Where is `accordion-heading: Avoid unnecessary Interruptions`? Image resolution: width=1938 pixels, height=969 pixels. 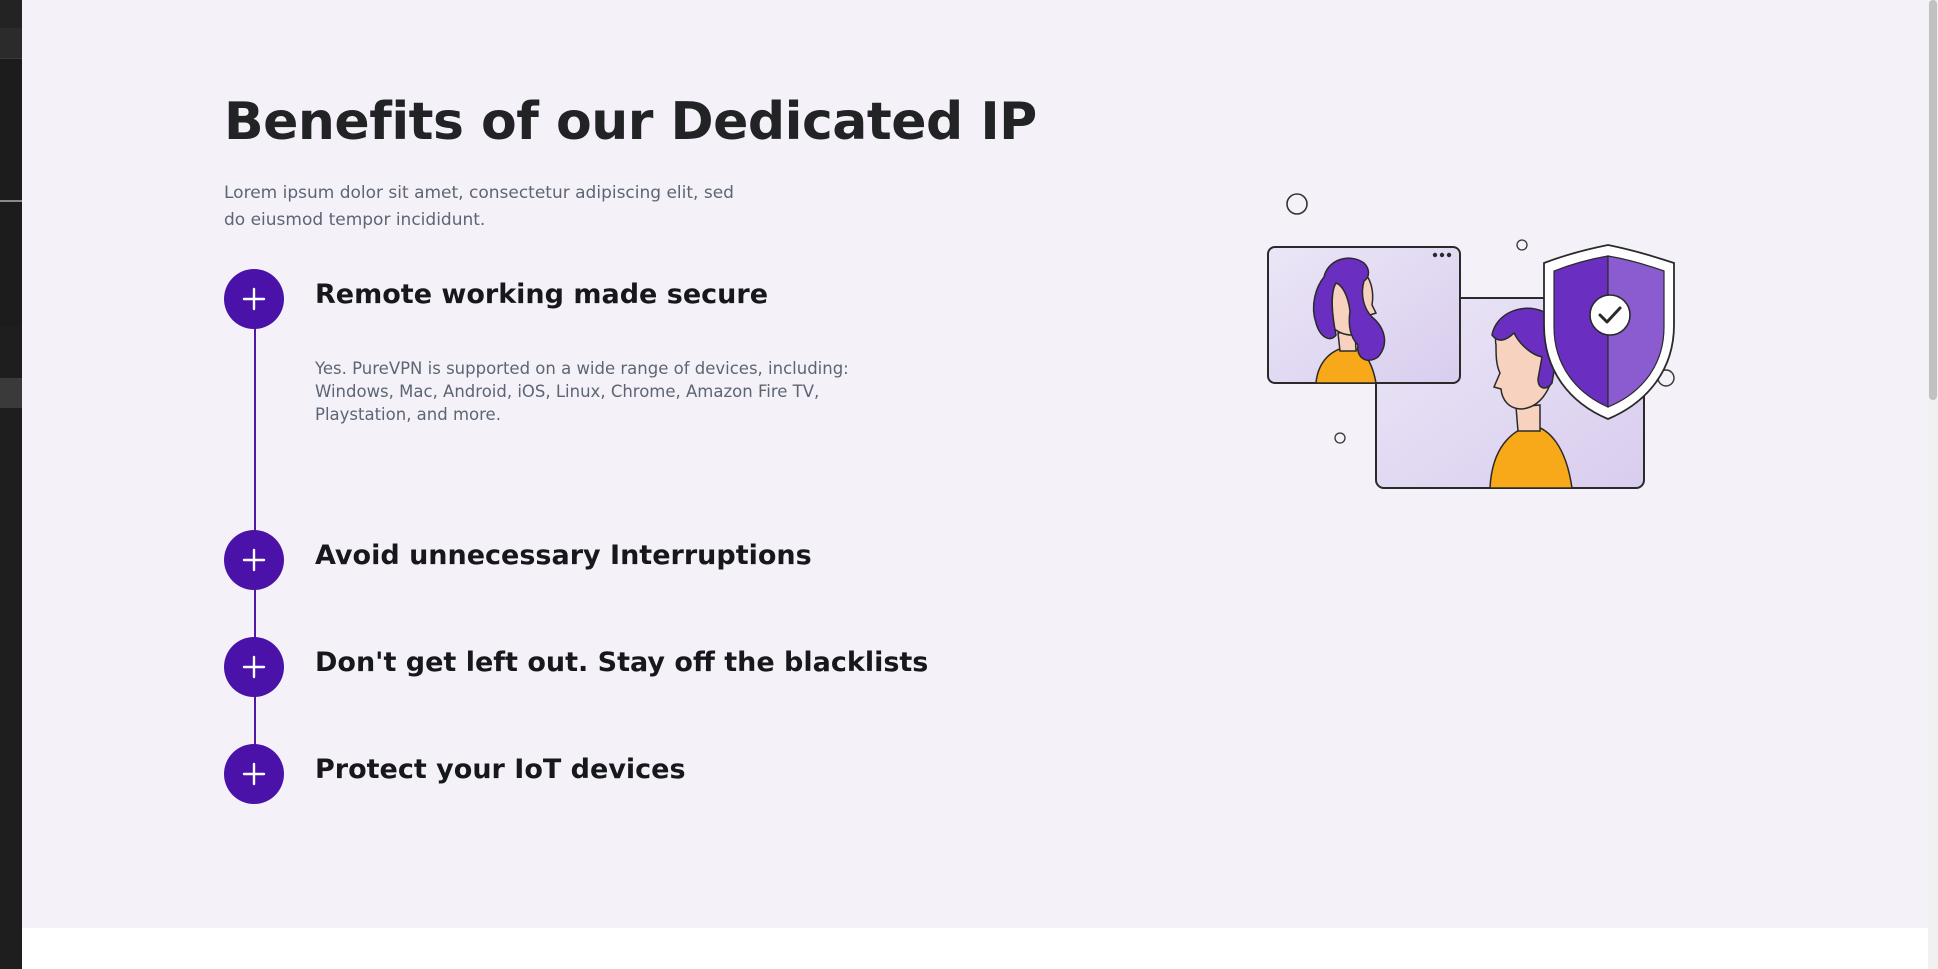 accordion-heading: Avoid unnecessary Interruptions is located at coordinates (563, 555).